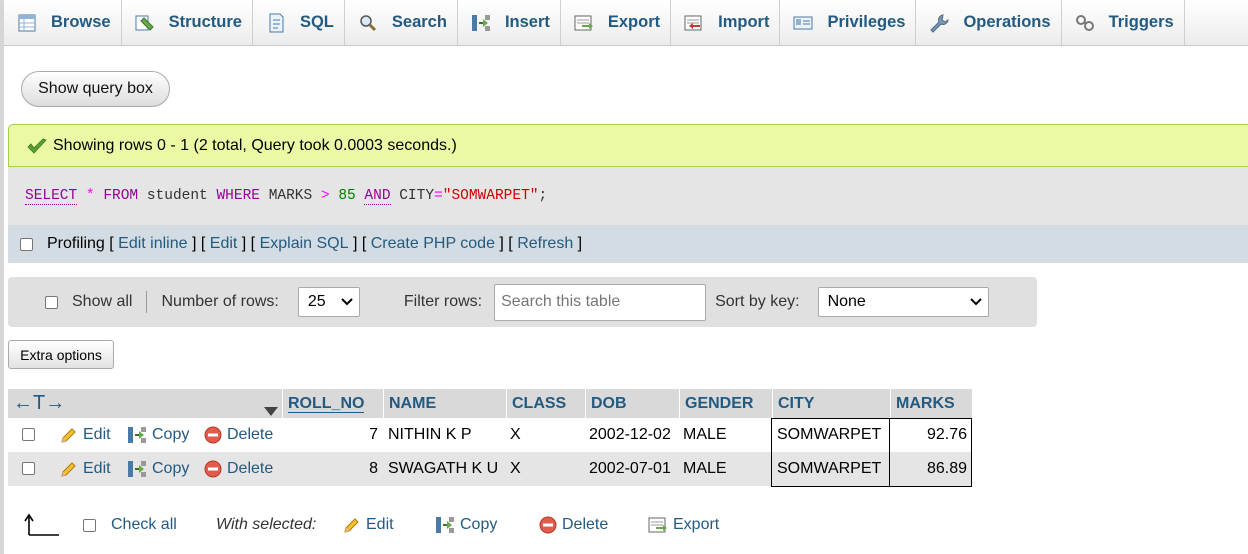 Image resolution: width=1248 pixels, height=554 pixels. I want to click on refresh-link: Refresh, so click(545, 244).